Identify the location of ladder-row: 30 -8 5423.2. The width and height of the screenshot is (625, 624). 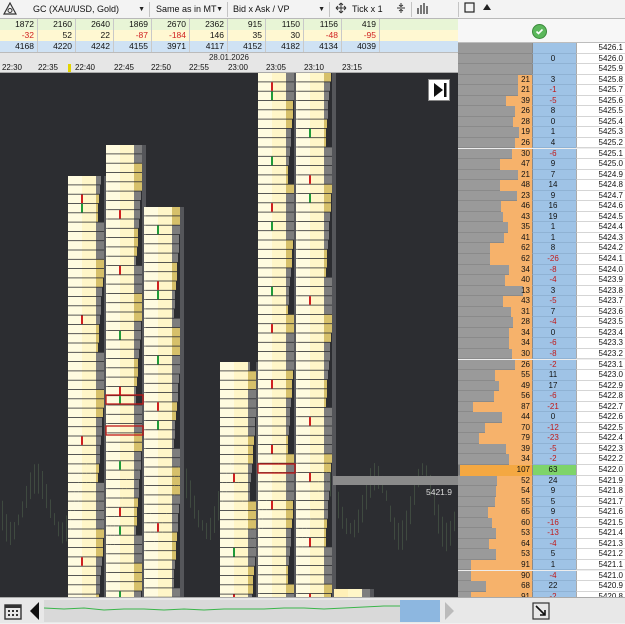
(541, 354).